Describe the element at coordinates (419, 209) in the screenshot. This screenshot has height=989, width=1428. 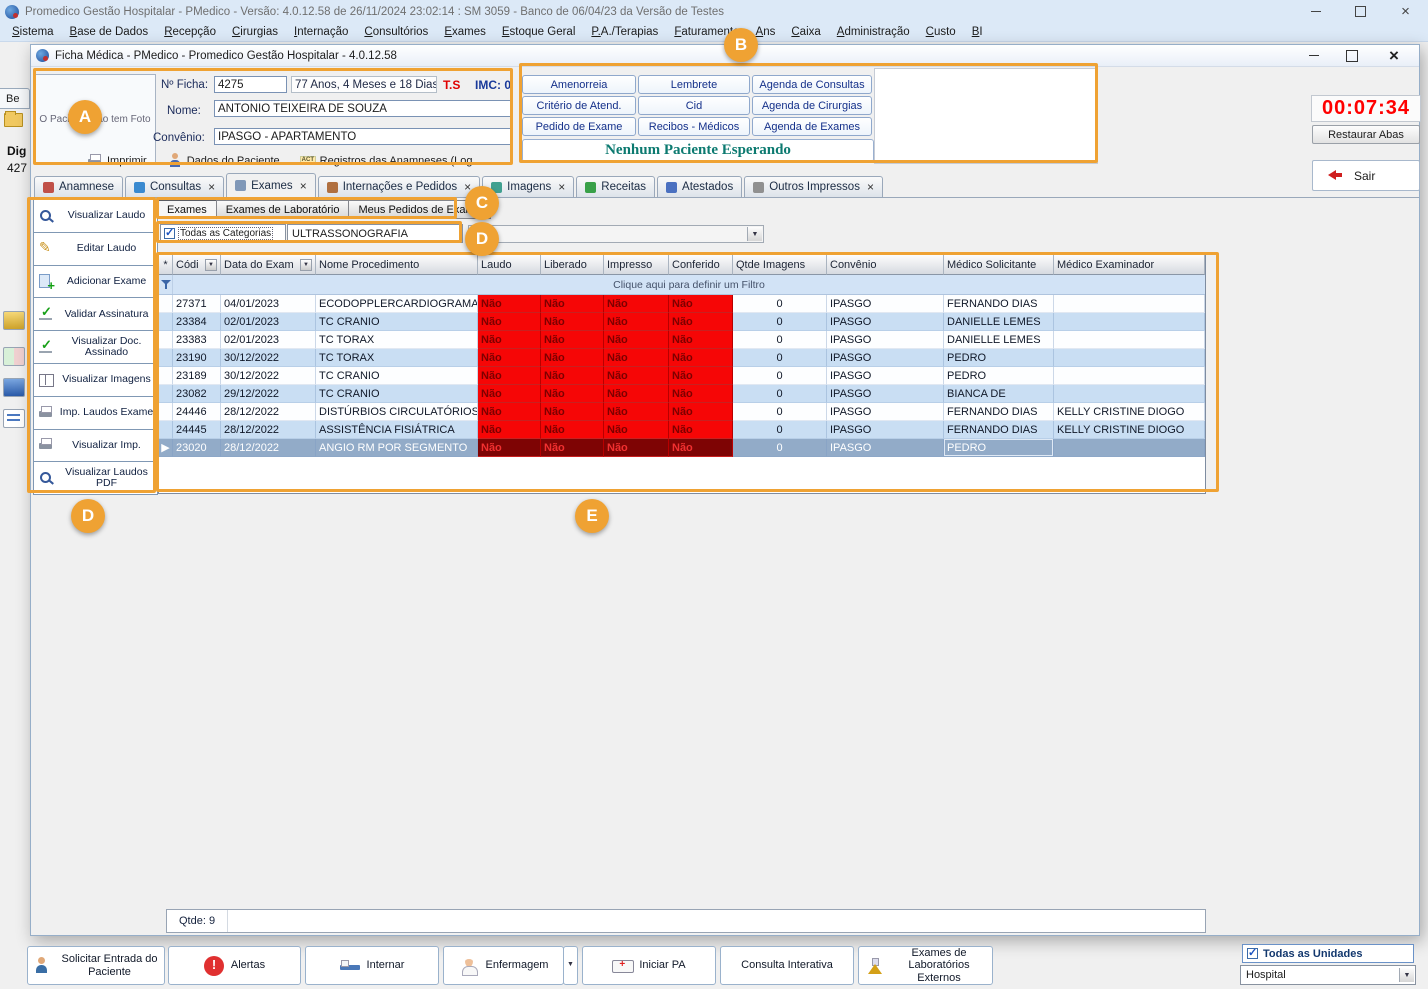
I see `subtab-meus-pedidos: Meus Pedidos de Exame` at that location.